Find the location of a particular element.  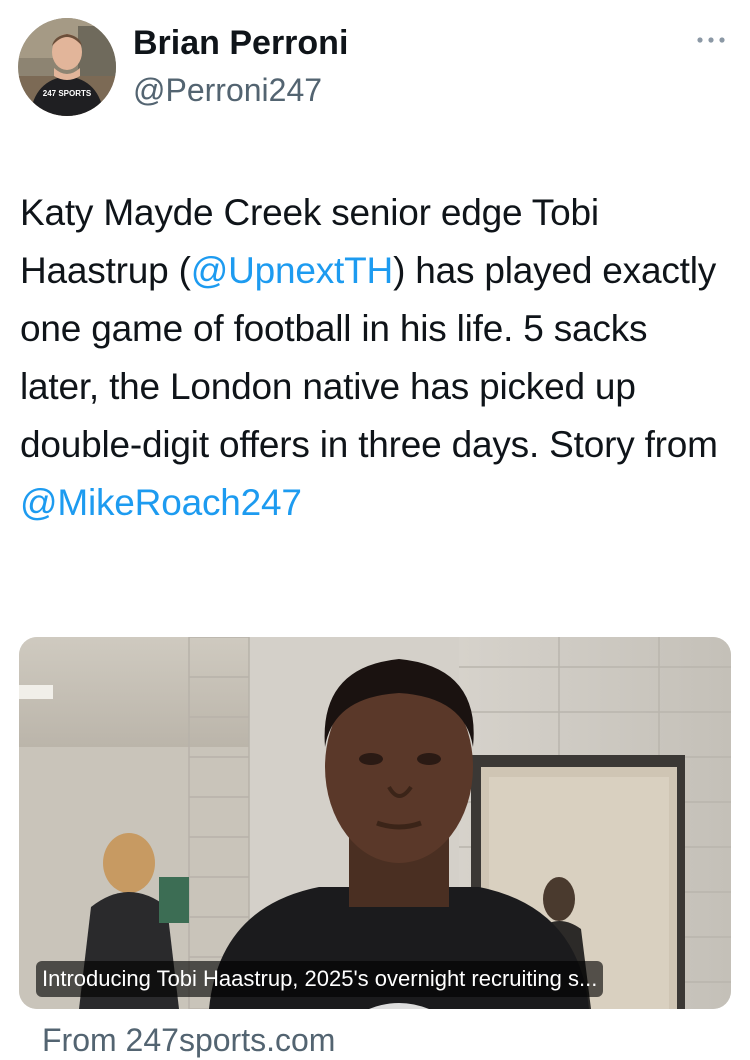

more-options-button is located at coordinates (711, 40).